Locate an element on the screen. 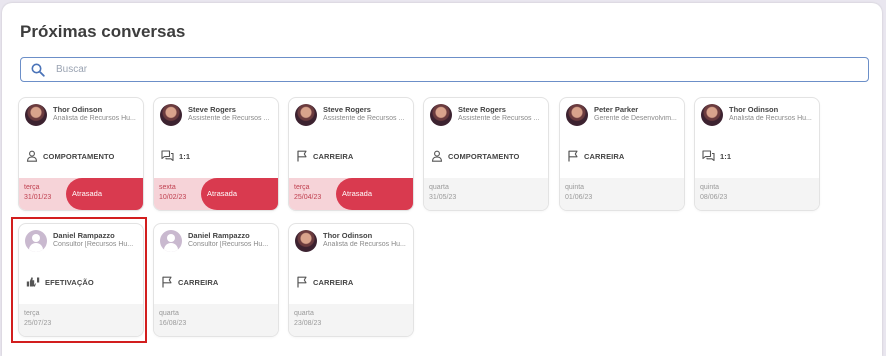 The image size is (886, 356). person-name: Peter Parker is located at coordinates (616, 109).